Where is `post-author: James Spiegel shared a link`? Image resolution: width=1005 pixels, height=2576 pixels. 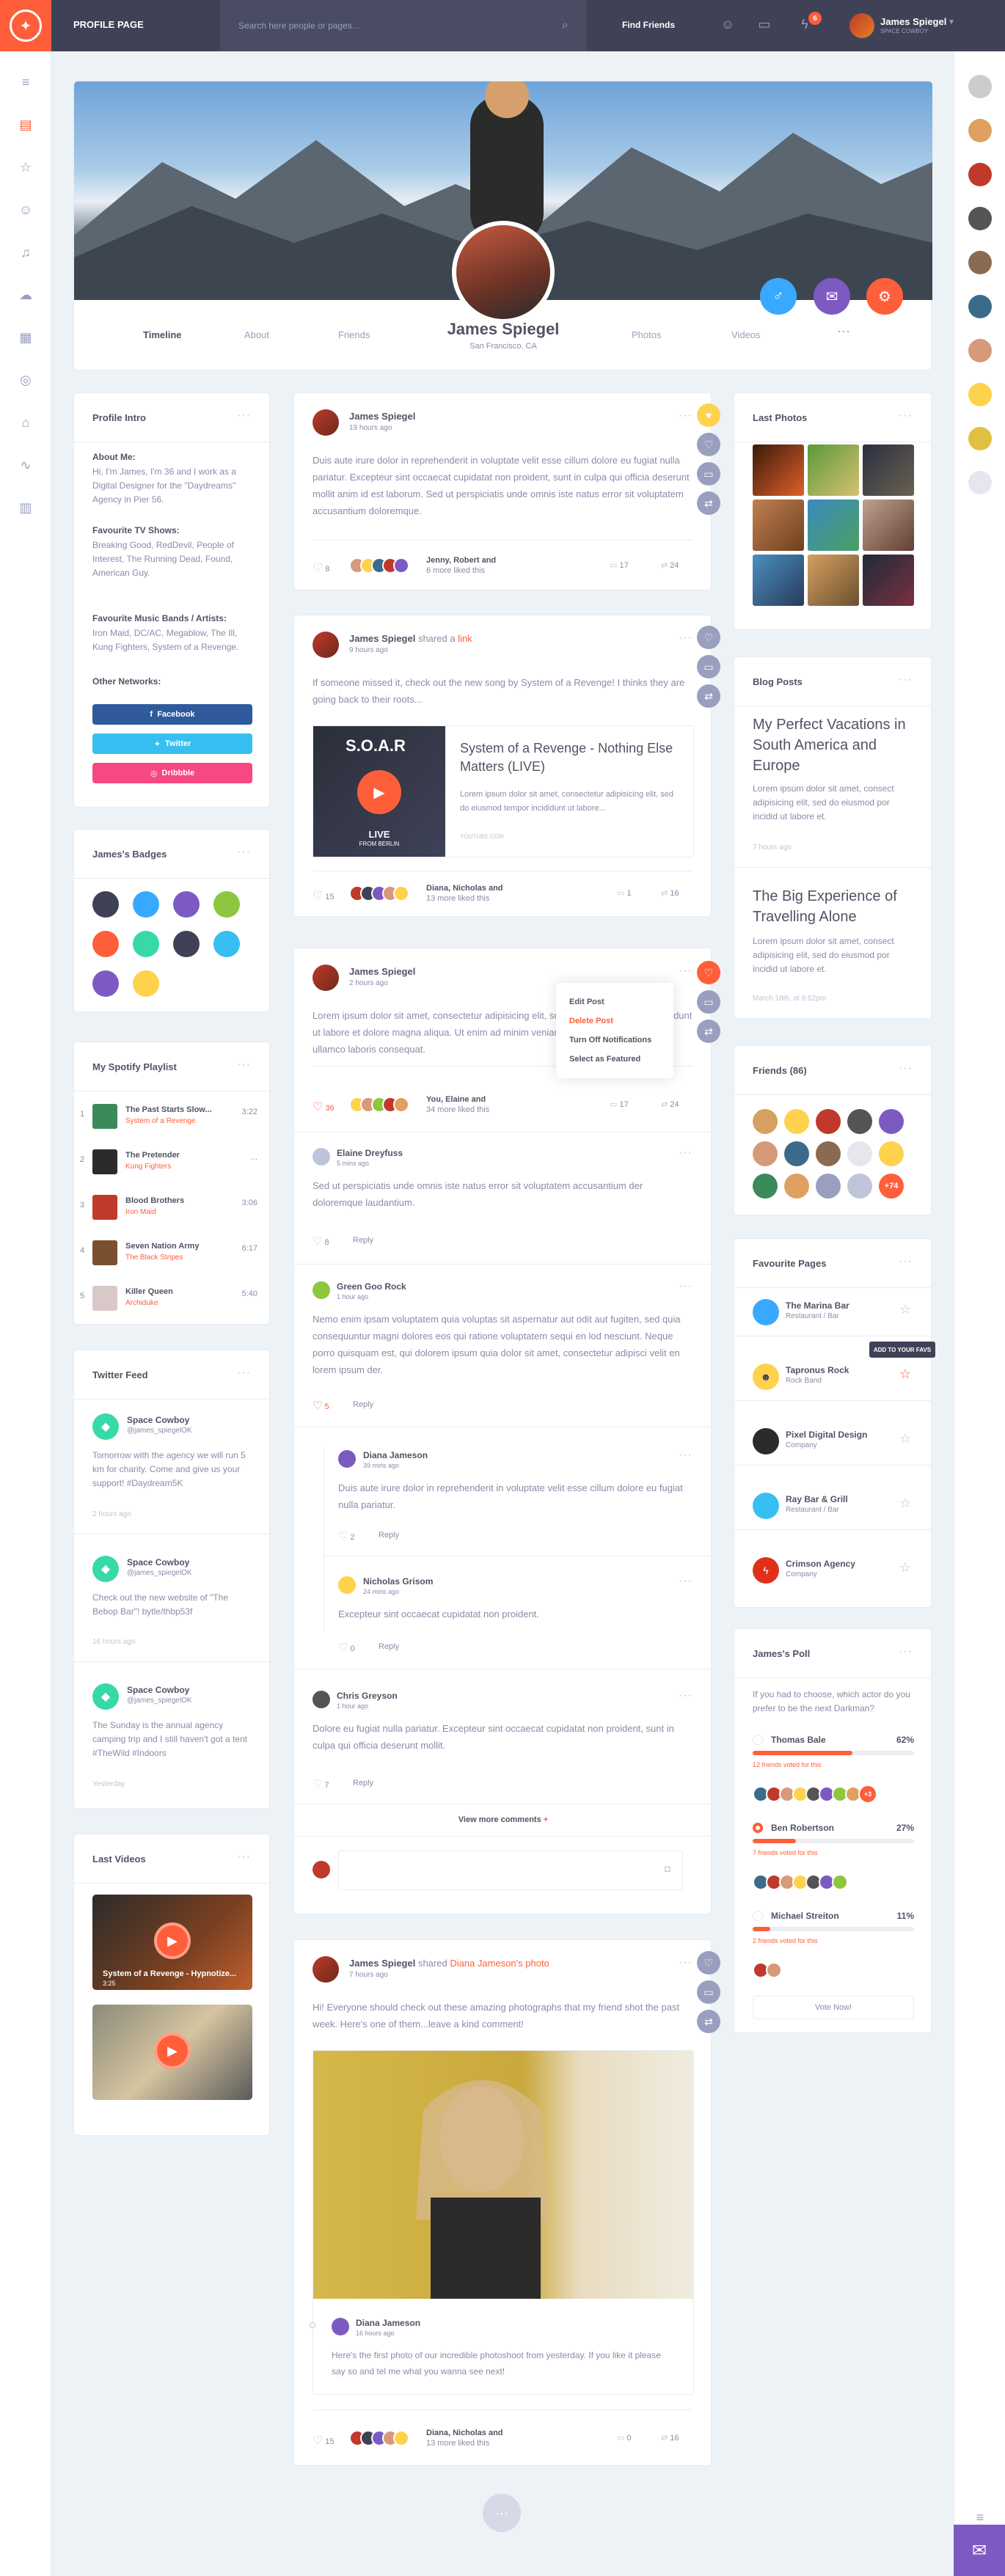
post-author: James Spiegel shared a link is located at coordinates (411, 638).